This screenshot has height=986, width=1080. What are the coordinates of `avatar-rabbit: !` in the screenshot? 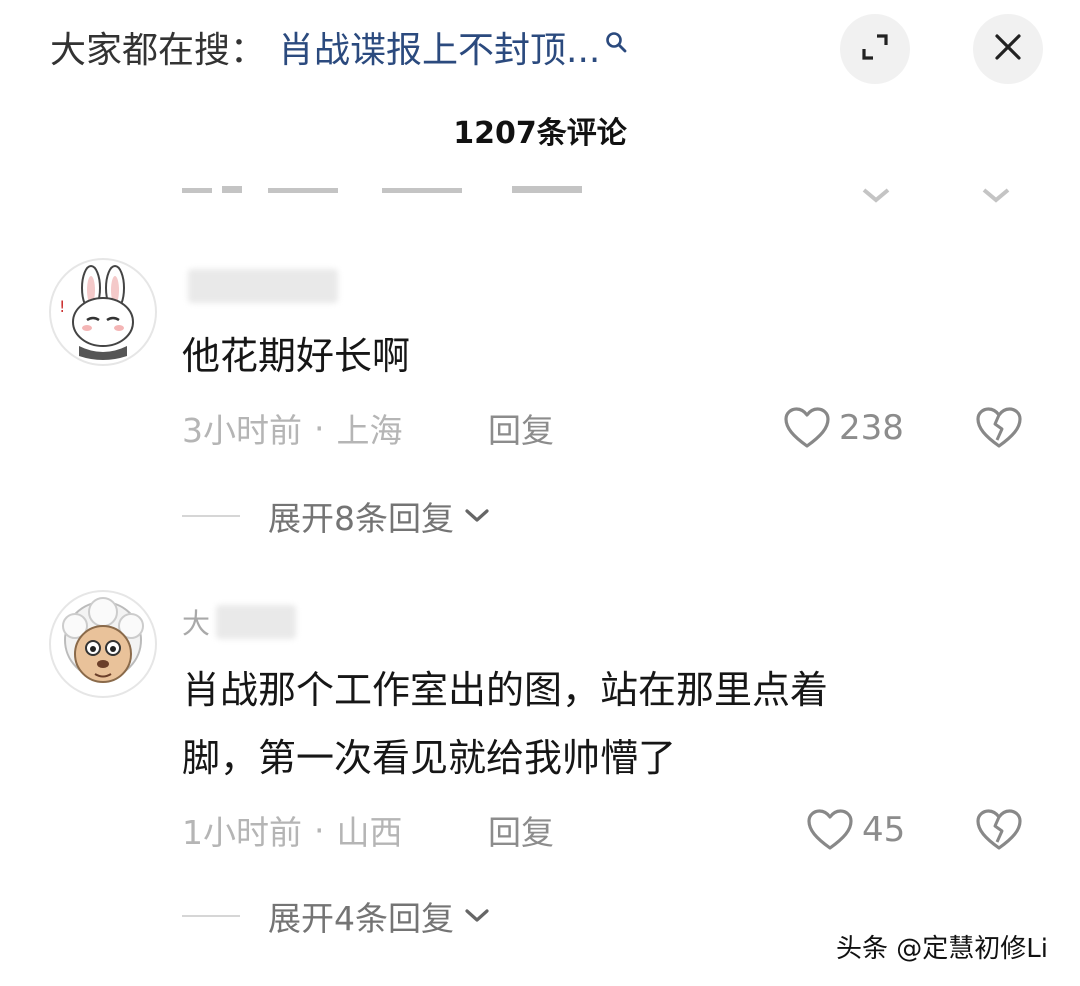 It's located at (103, 312).